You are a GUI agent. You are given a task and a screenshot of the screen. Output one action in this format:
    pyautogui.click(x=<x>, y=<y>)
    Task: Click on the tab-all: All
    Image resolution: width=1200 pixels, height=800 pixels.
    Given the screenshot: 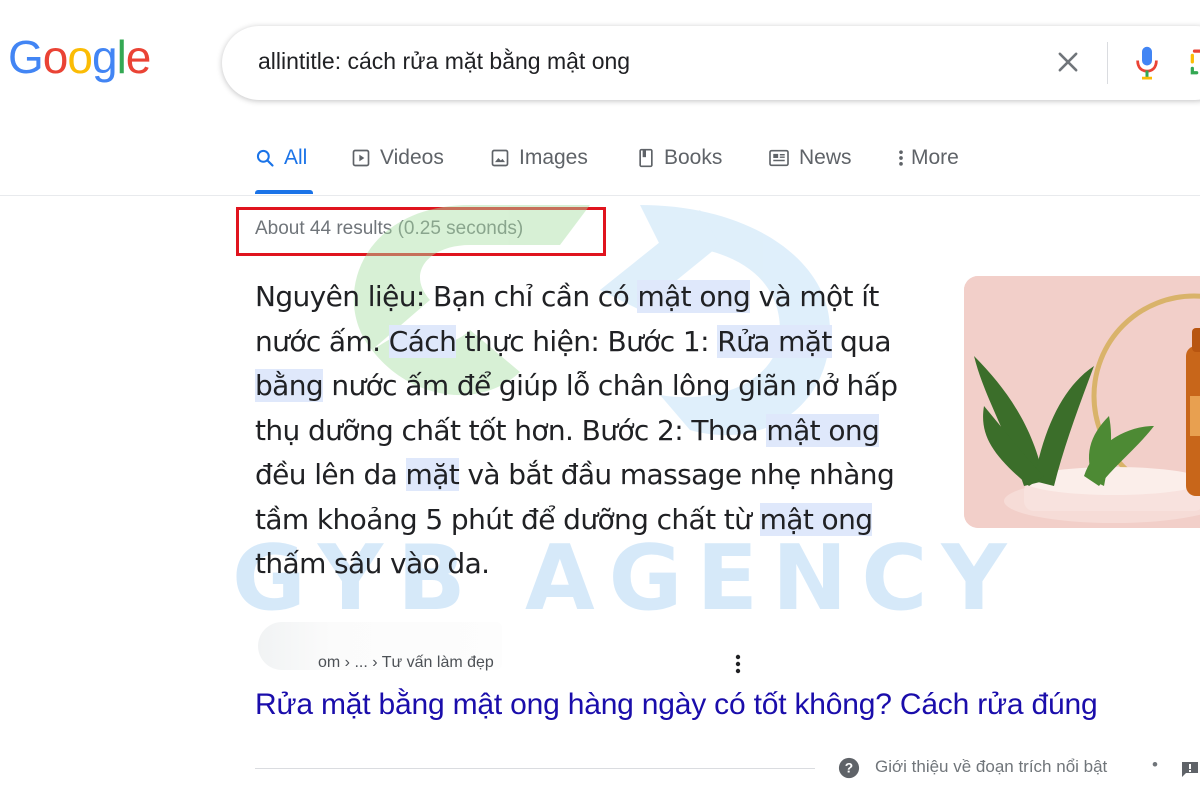 What is the action you would take?
    pyautogui.click(x=281, y=158)
    